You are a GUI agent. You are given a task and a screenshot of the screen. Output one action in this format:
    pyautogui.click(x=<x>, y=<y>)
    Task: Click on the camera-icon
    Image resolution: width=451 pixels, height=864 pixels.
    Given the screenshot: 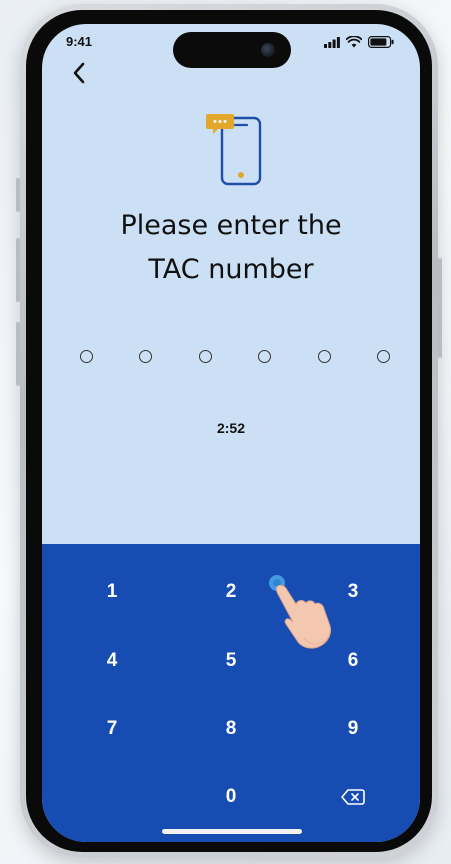 What is the action you would take?
    pyautogui.click(x=268, y=50)
    